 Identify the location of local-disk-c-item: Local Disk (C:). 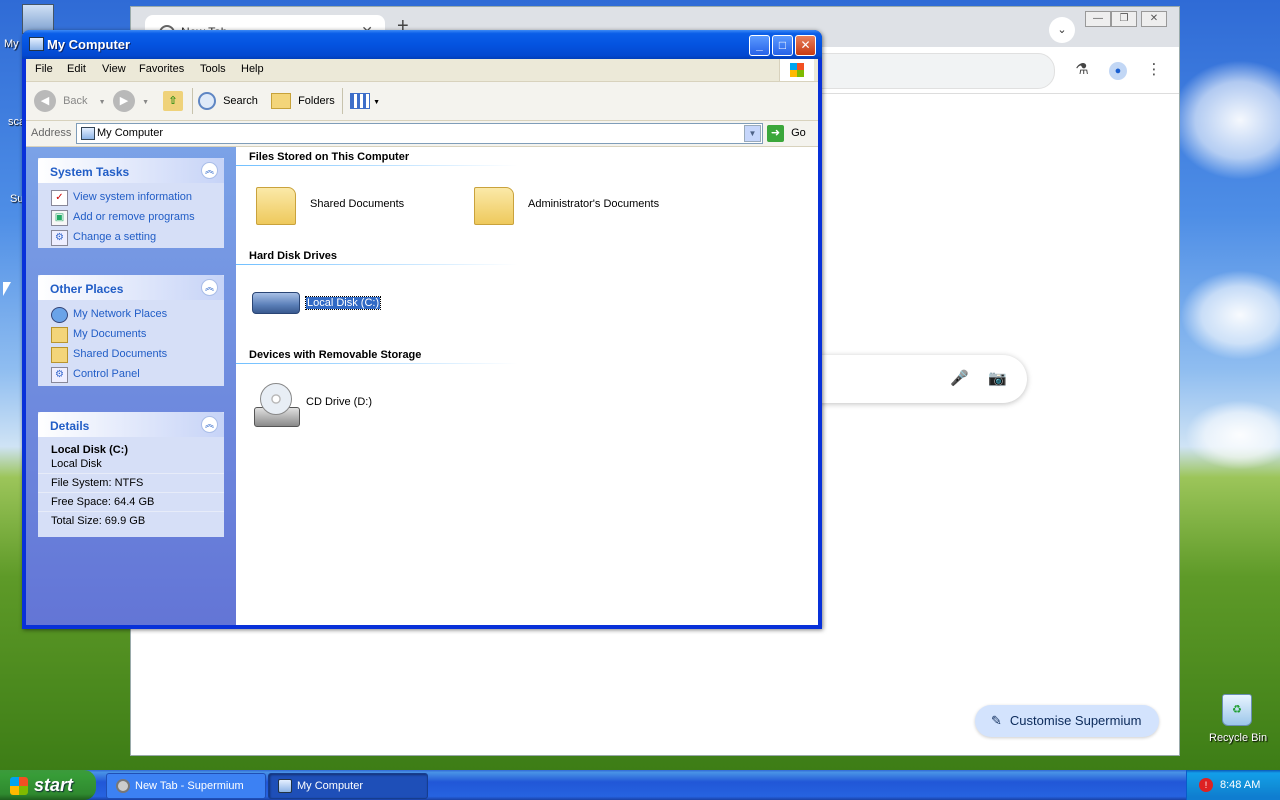
(327, 304).